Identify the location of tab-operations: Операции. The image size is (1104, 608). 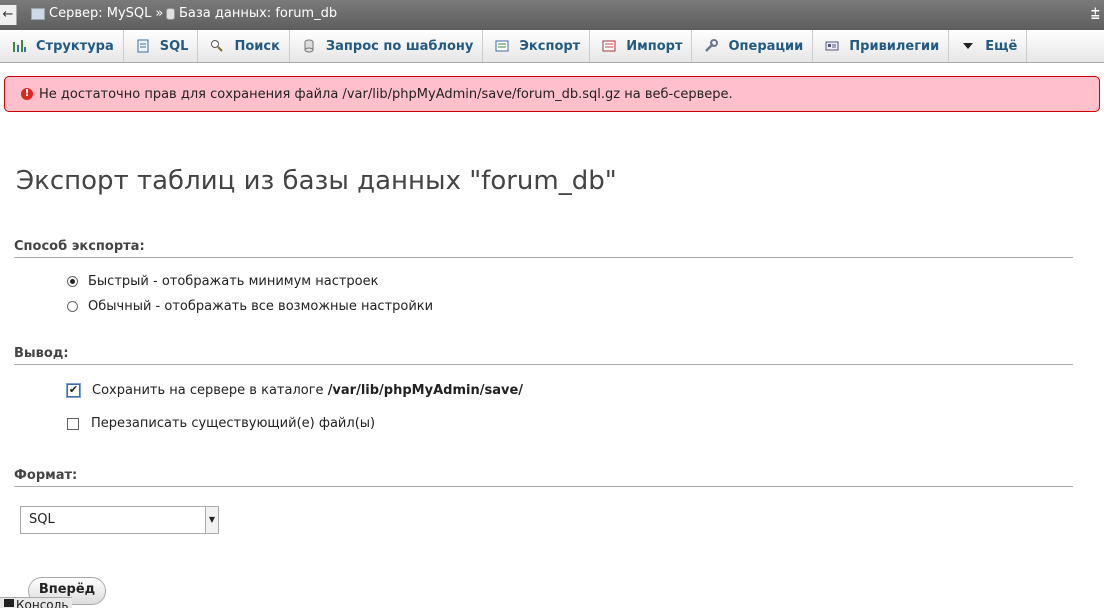
(753, 46).